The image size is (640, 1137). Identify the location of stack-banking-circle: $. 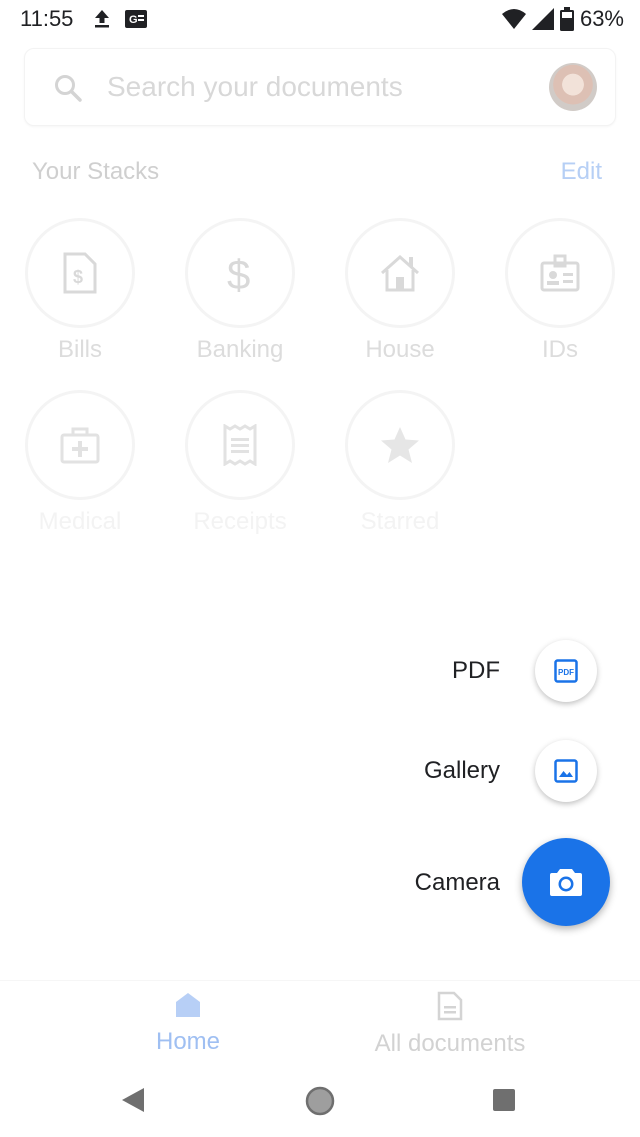
(240, 273).